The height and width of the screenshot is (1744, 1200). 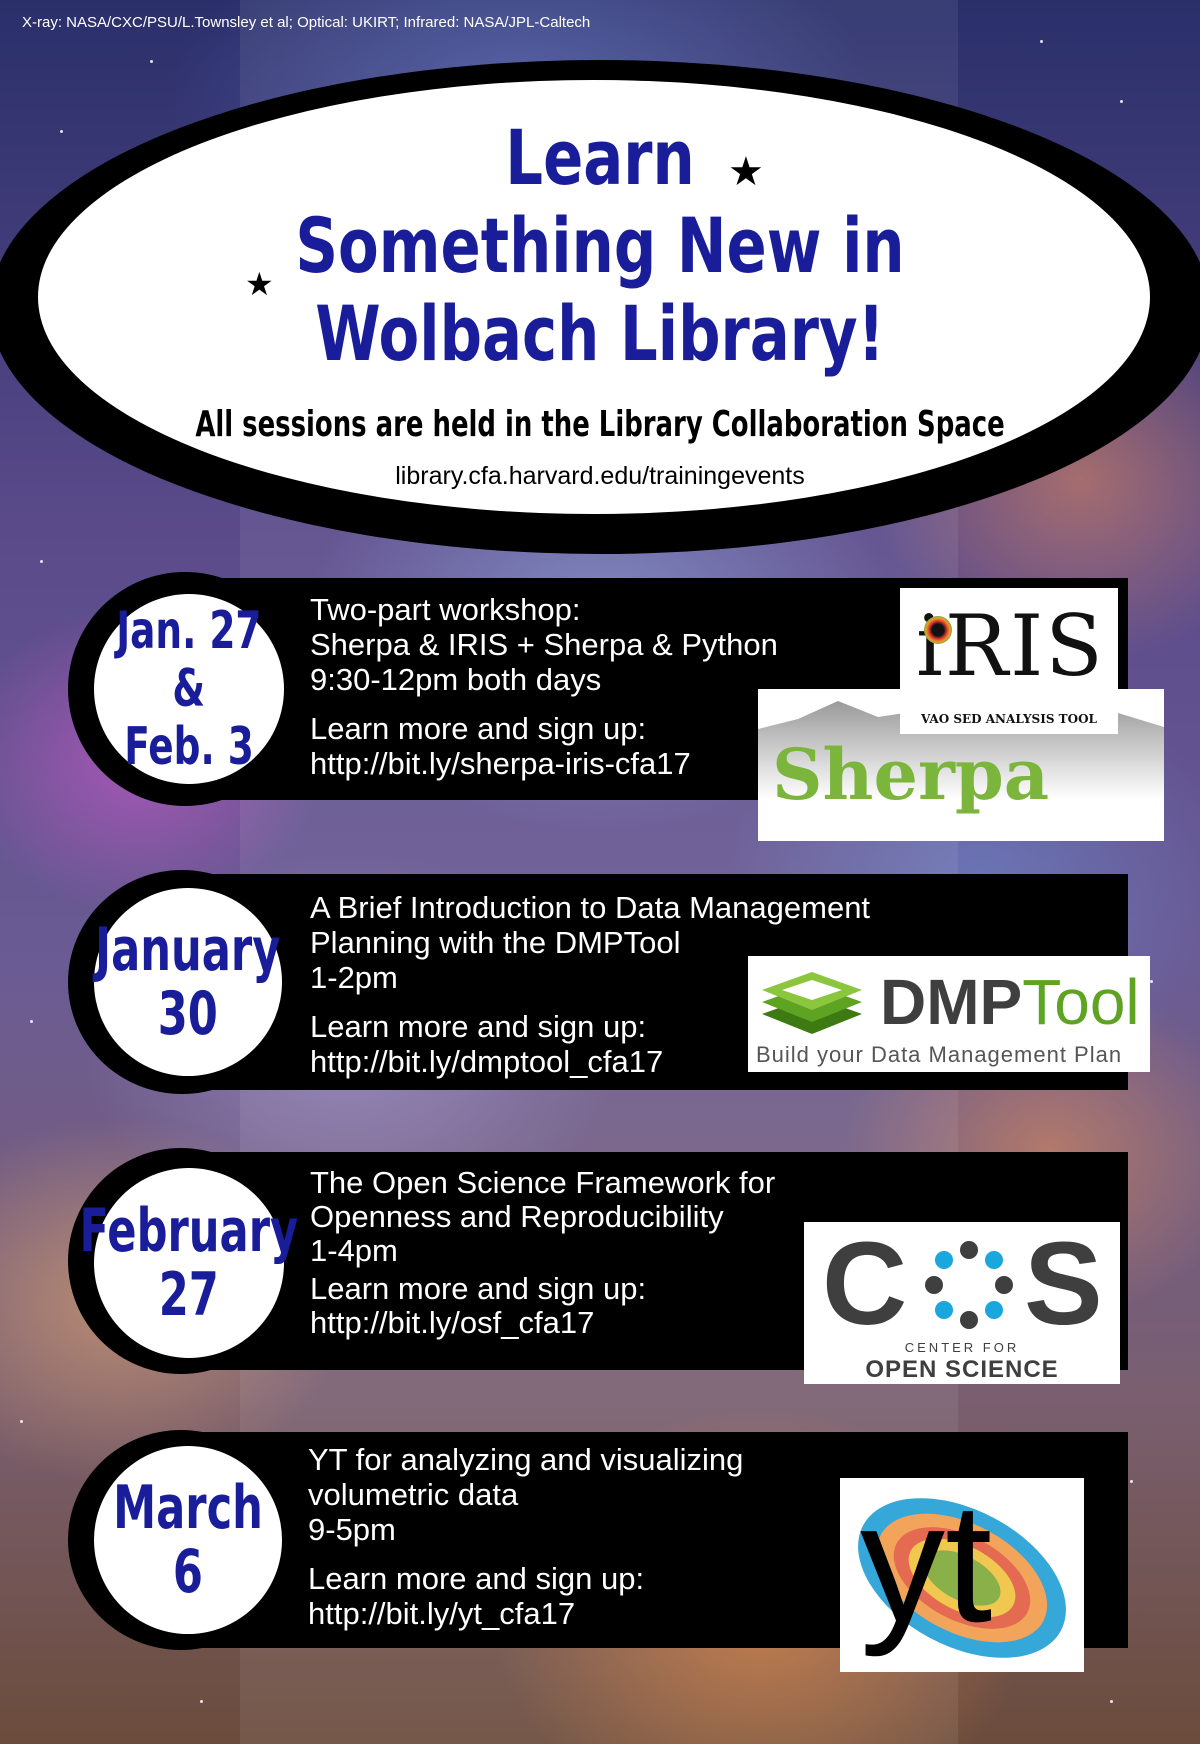 I want to click on eye-icon, so click(x=938, y=630).